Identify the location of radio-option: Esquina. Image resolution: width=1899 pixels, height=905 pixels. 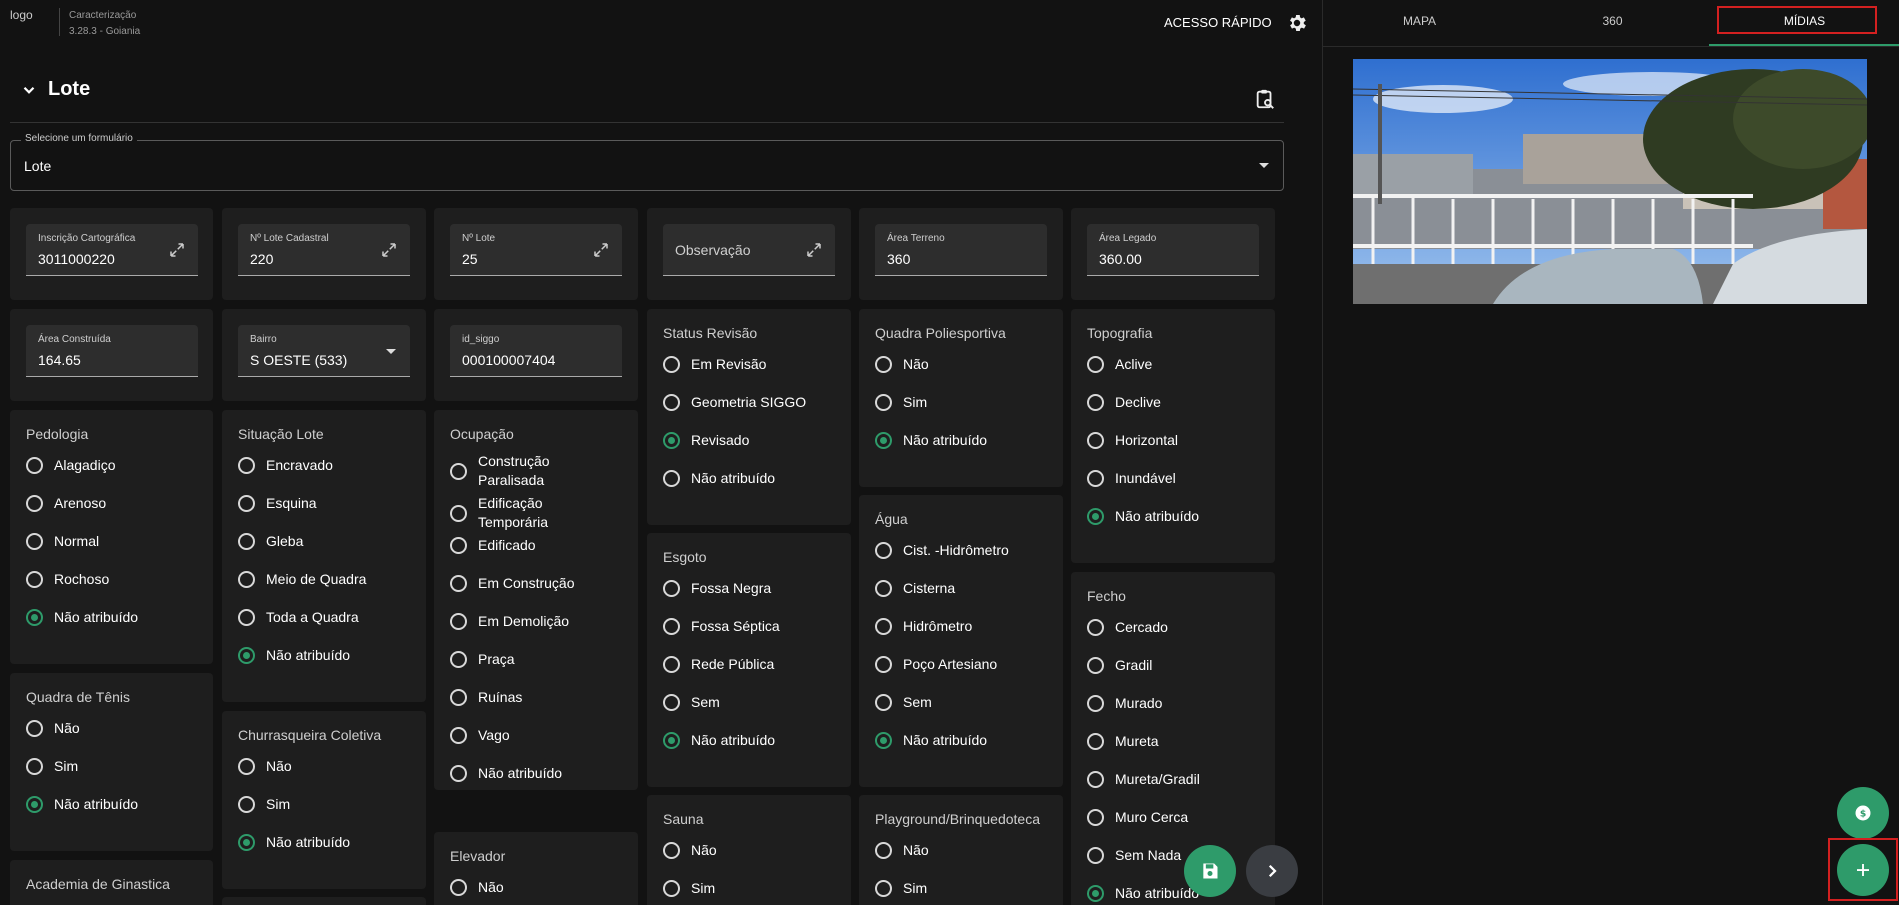
(277, 503).